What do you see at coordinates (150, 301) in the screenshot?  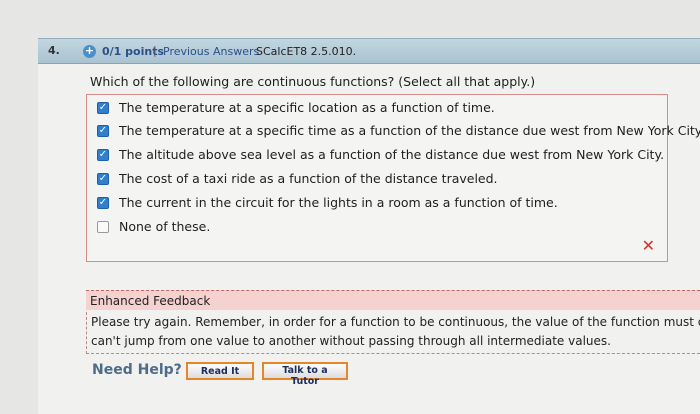 I see `feedback-title: Enhanced Feedback` at bounding box center [150, 301].